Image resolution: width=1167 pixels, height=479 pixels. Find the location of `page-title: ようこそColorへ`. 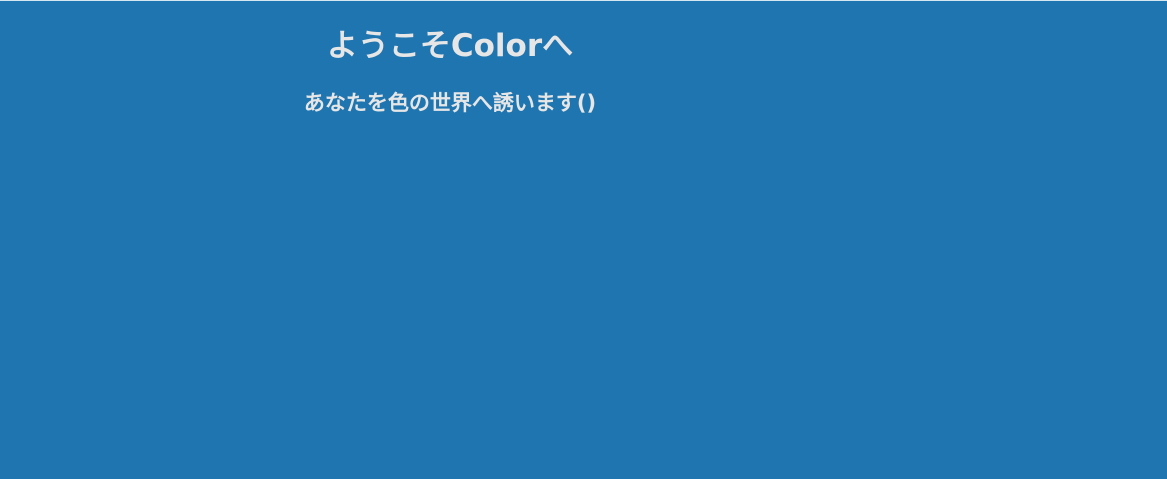

page-title: ようこそColorへ is located at coordinates (450, 46).